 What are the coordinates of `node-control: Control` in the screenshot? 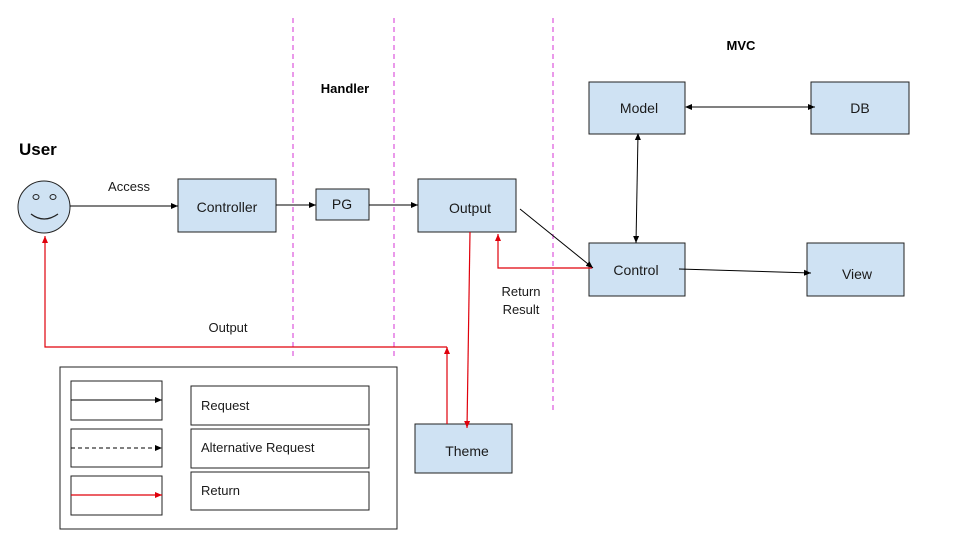 It's located at (637, 269).